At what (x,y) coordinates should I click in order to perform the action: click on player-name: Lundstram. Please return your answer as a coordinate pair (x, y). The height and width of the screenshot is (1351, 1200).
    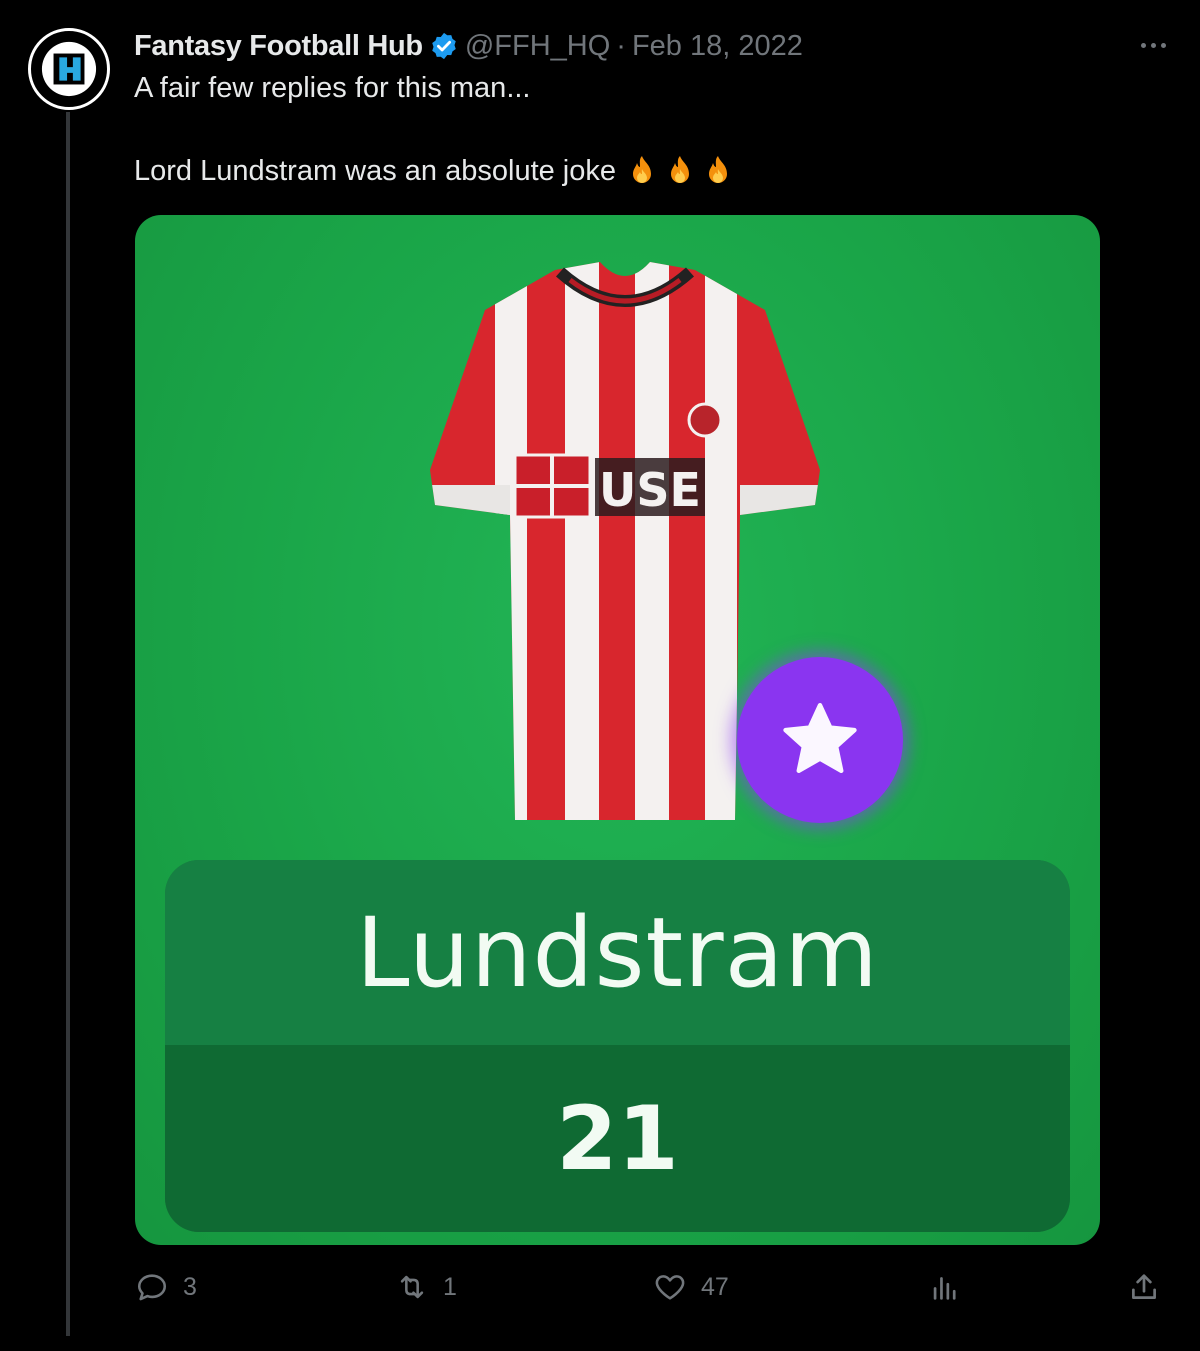
    Looking at the image, I should click on (617, 952).